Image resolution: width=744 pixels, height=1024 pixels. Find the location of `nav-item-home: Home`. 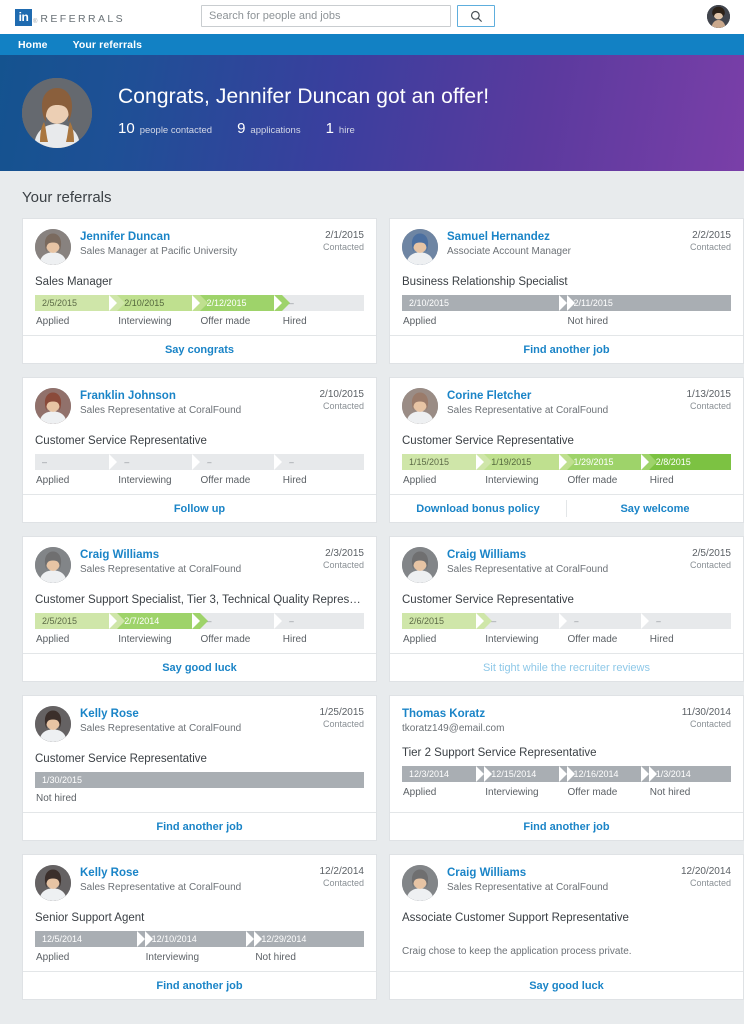

nav-item-home: Home is located at coordinates (33, 45).